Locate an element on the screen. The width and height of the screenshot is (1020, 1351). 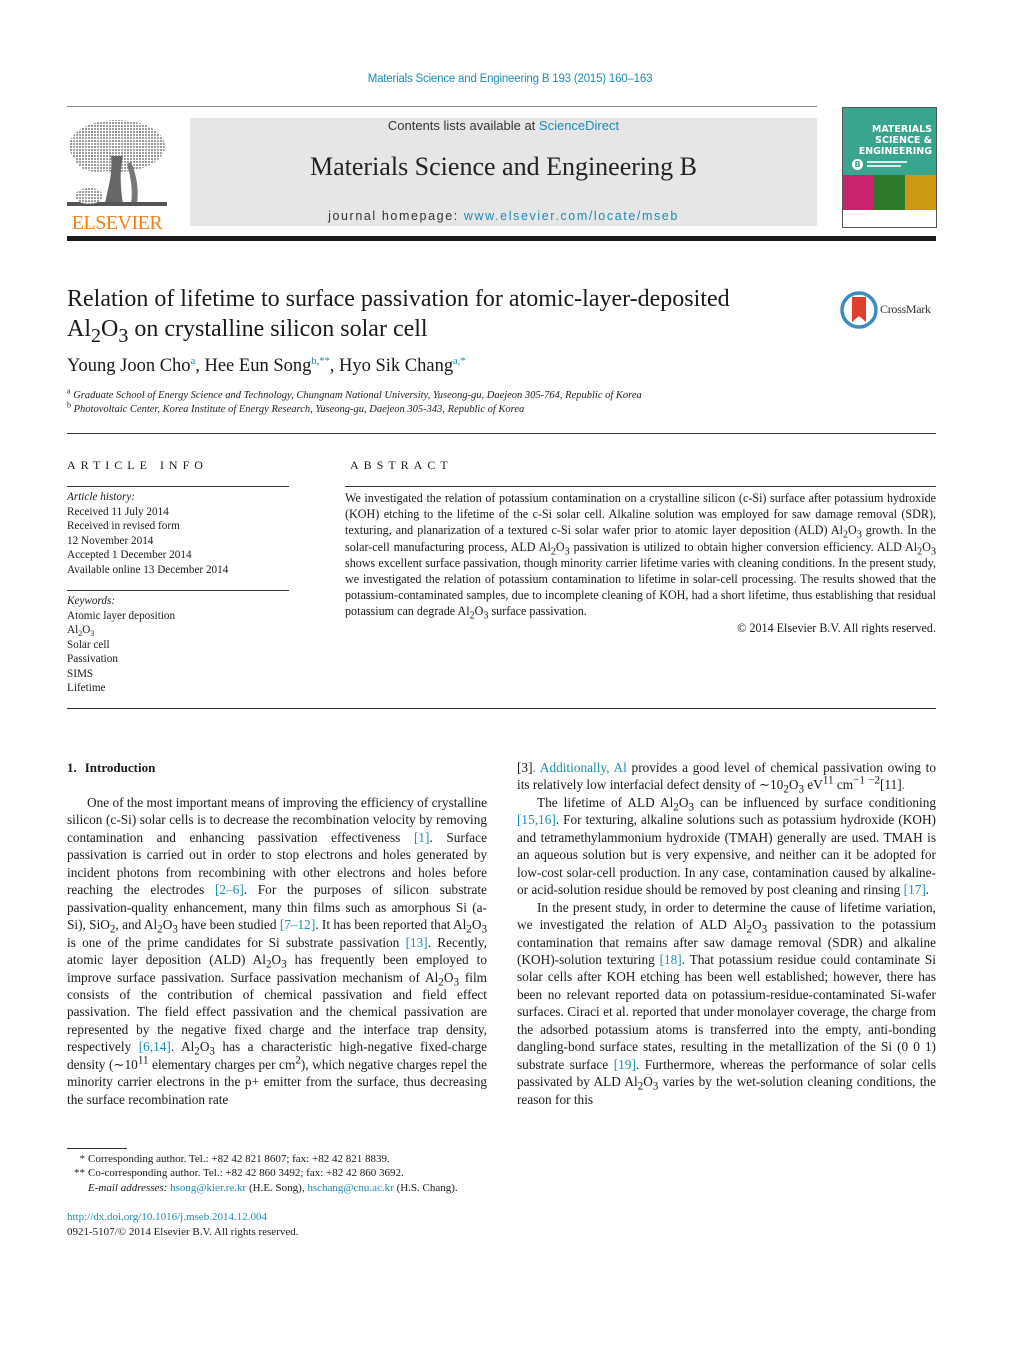
text-run: . is located at coordinates (927, 890).